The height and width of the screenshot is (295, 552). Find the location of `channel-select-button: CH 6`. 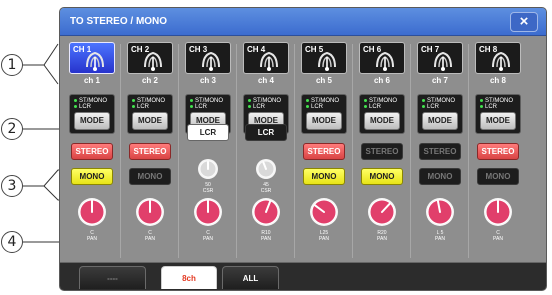

channel-select-button: CH 6 is located at coordinates (382, 58).